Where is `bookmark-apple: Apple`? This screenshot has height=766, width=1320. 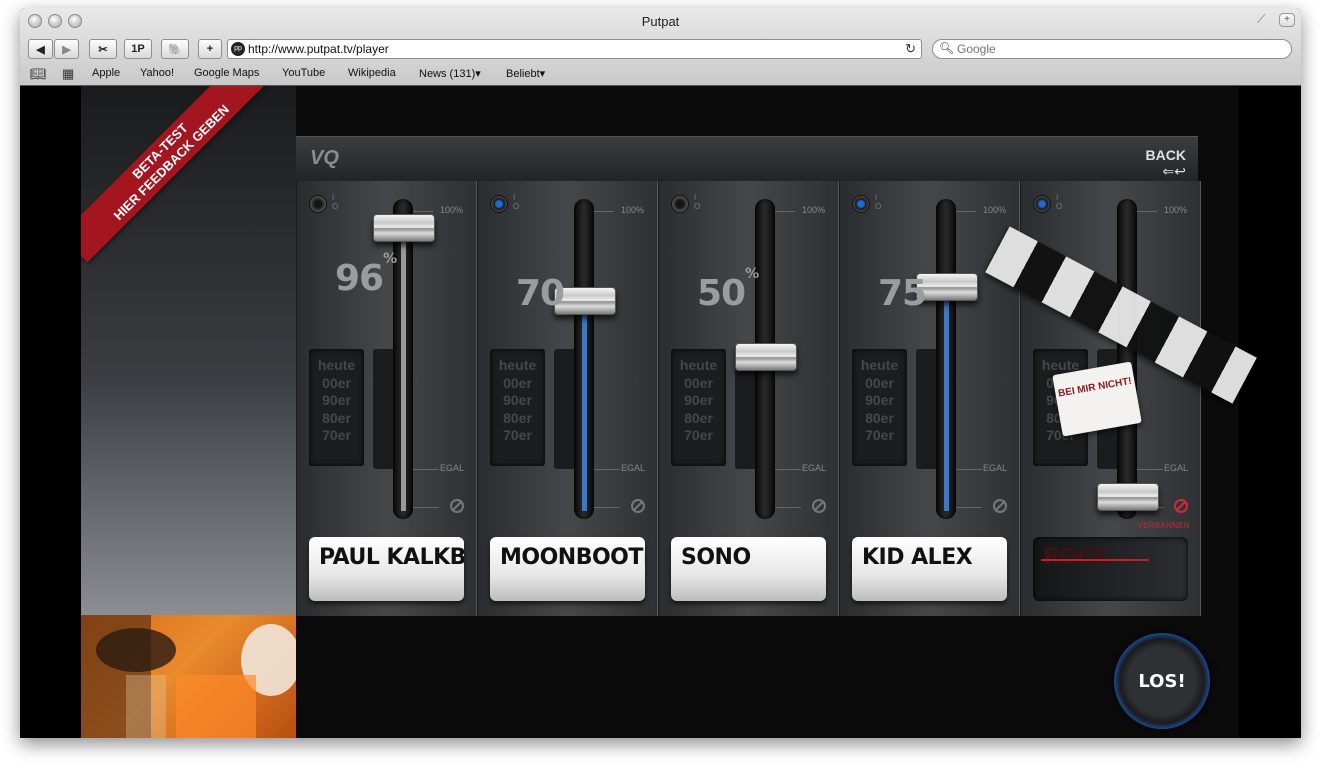
bookmark-apple: Apple is located at coordinates (106, 73).